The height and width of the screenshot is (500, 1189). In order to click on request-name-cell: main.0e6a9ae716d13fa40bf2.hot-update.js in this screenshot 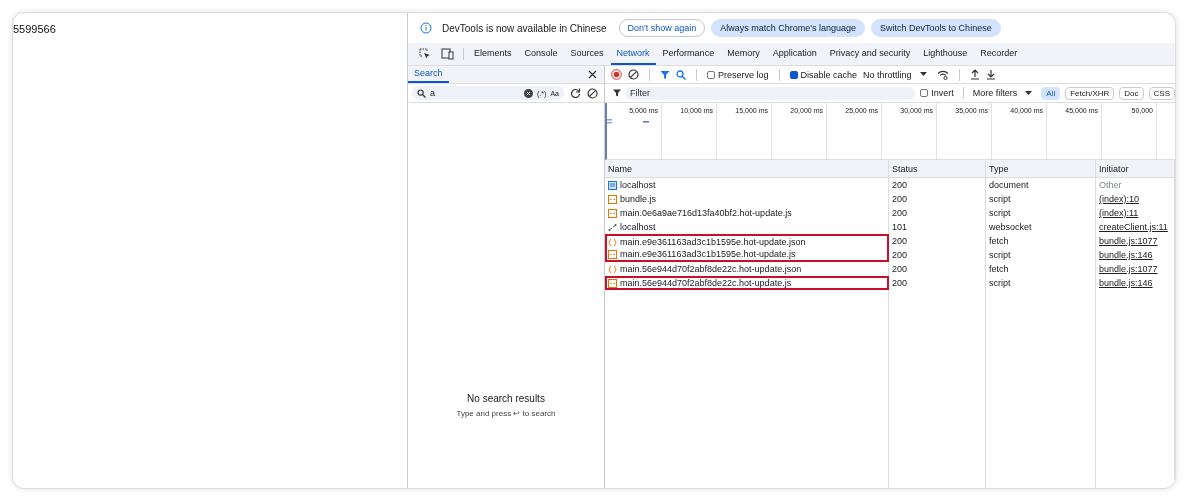, I will do `click(747, 213)`.